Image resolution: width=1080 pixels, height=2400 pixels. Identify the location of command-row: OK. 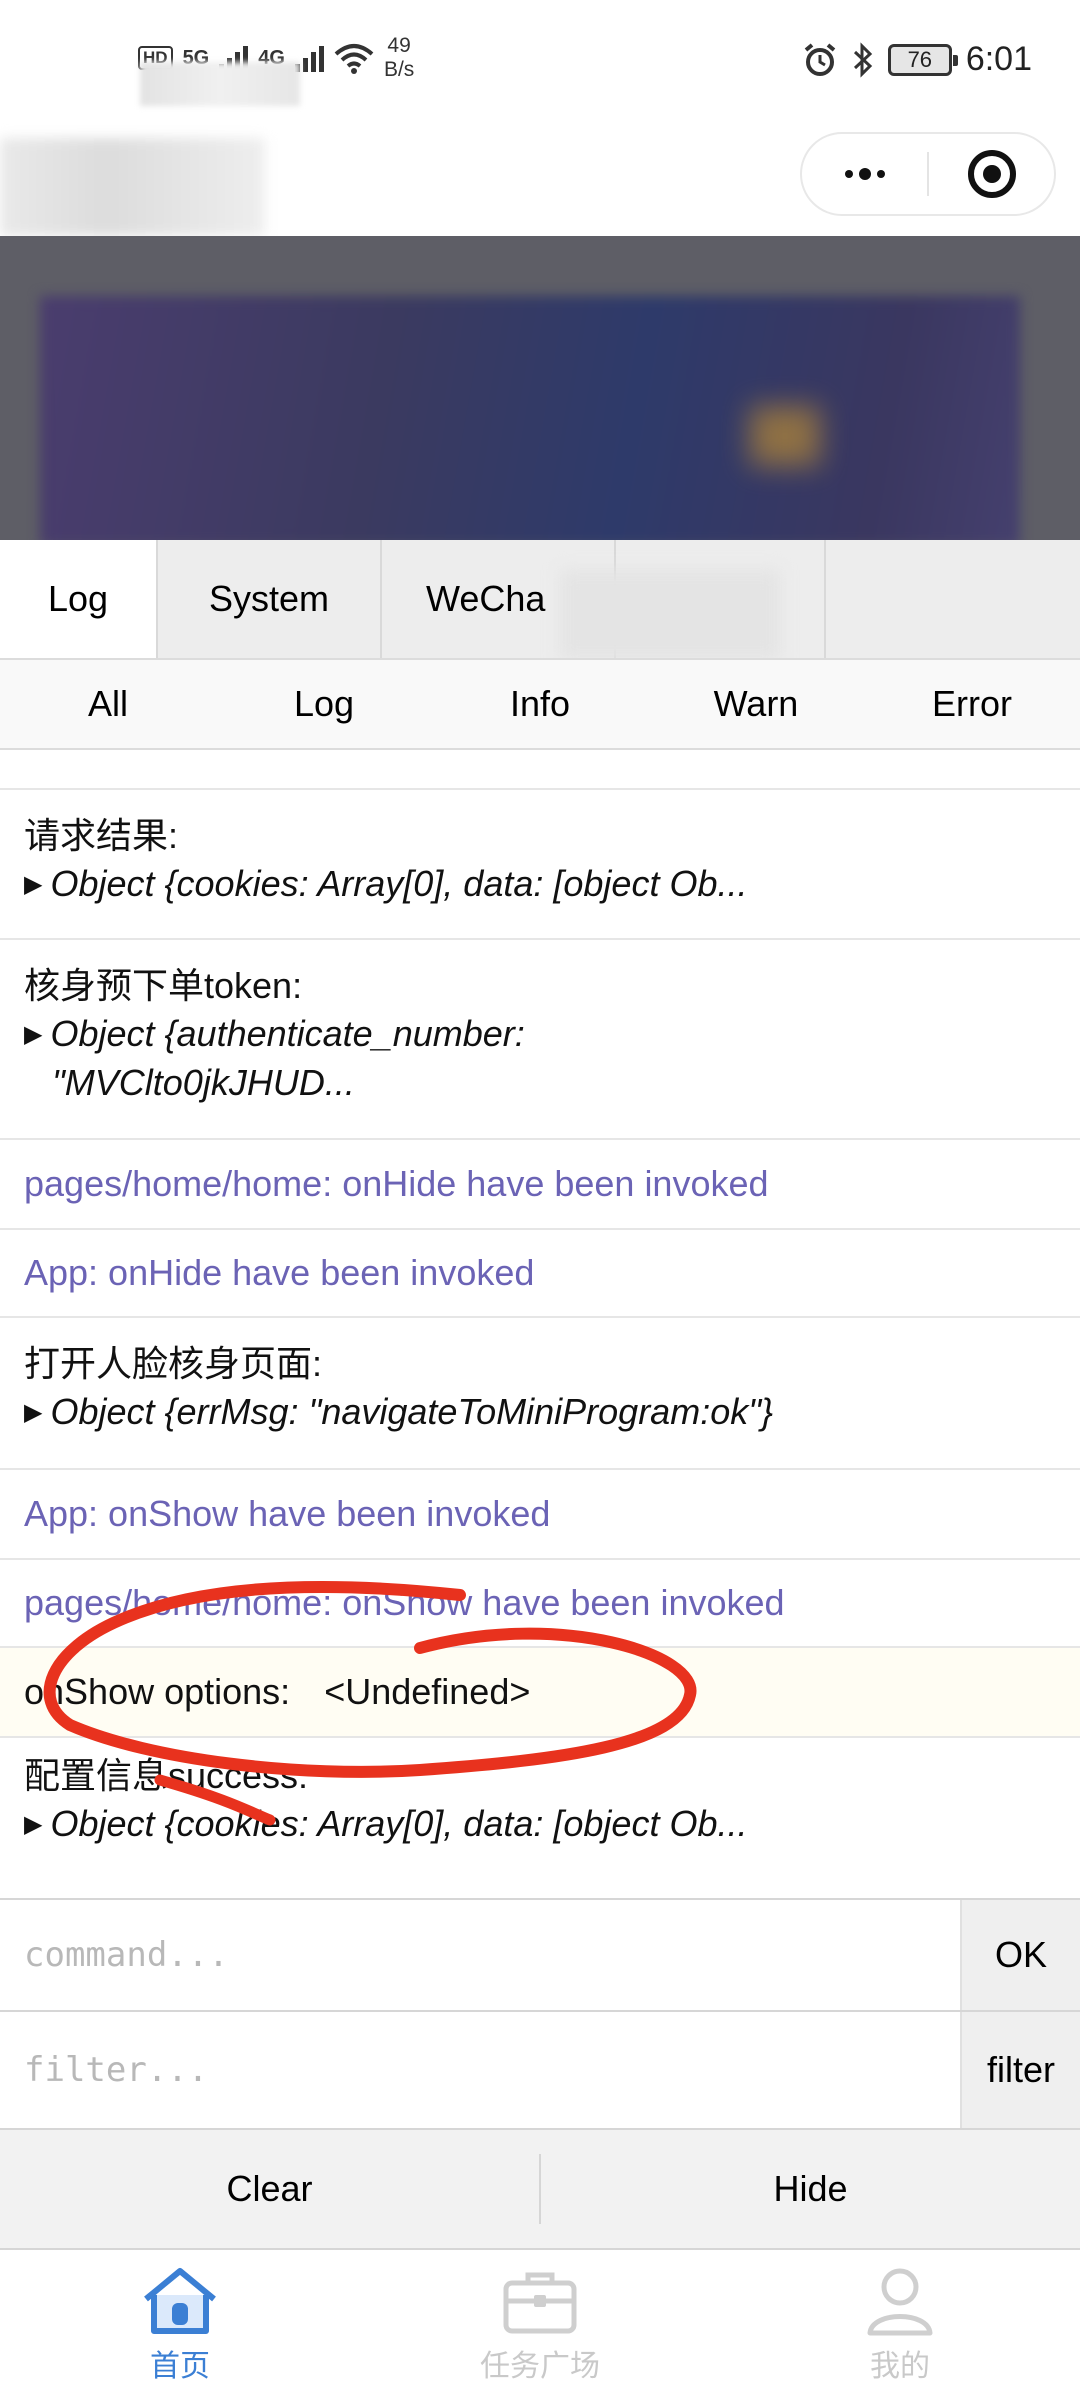
(540, 1955).